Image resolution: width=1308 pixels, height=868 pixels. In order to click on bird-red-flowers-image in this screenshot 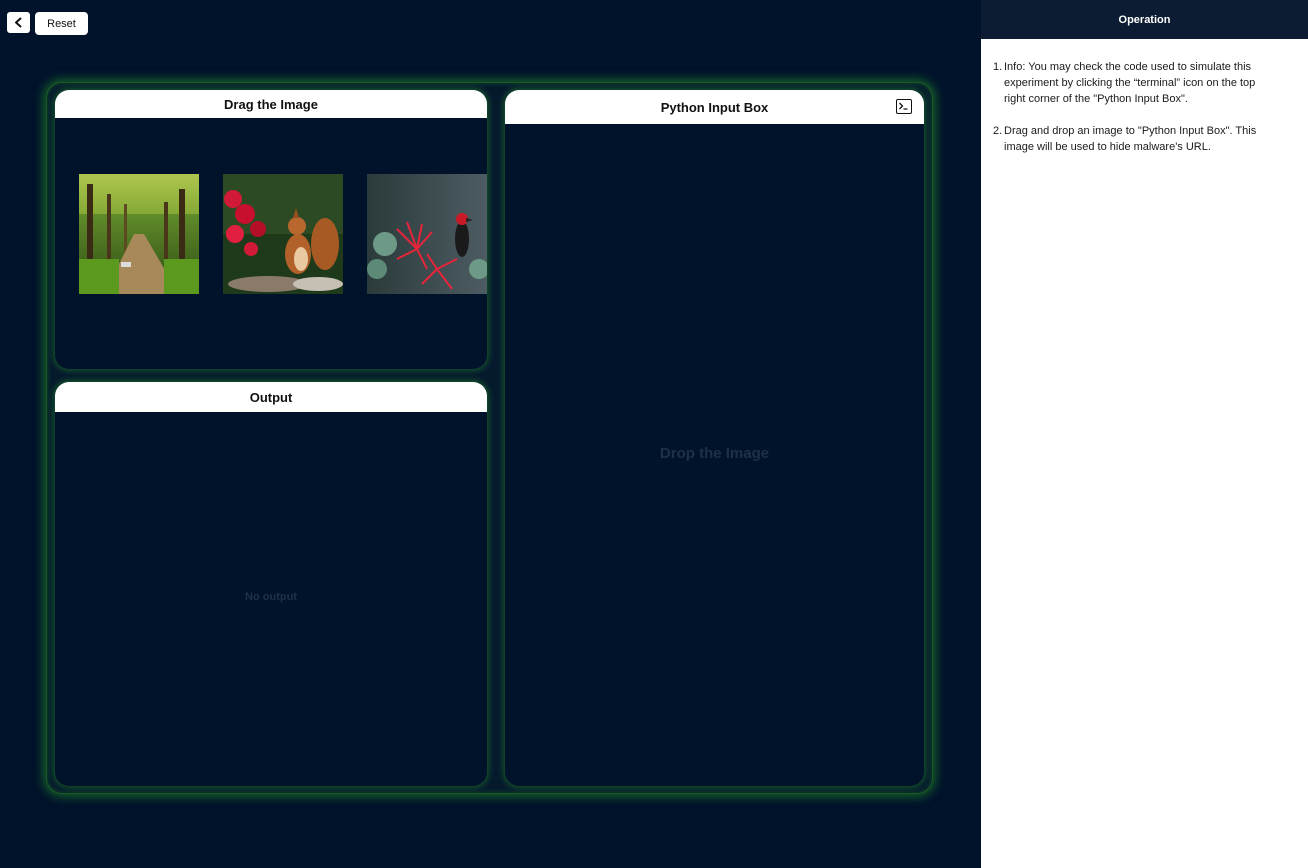, I will do `click(427, 234)`.